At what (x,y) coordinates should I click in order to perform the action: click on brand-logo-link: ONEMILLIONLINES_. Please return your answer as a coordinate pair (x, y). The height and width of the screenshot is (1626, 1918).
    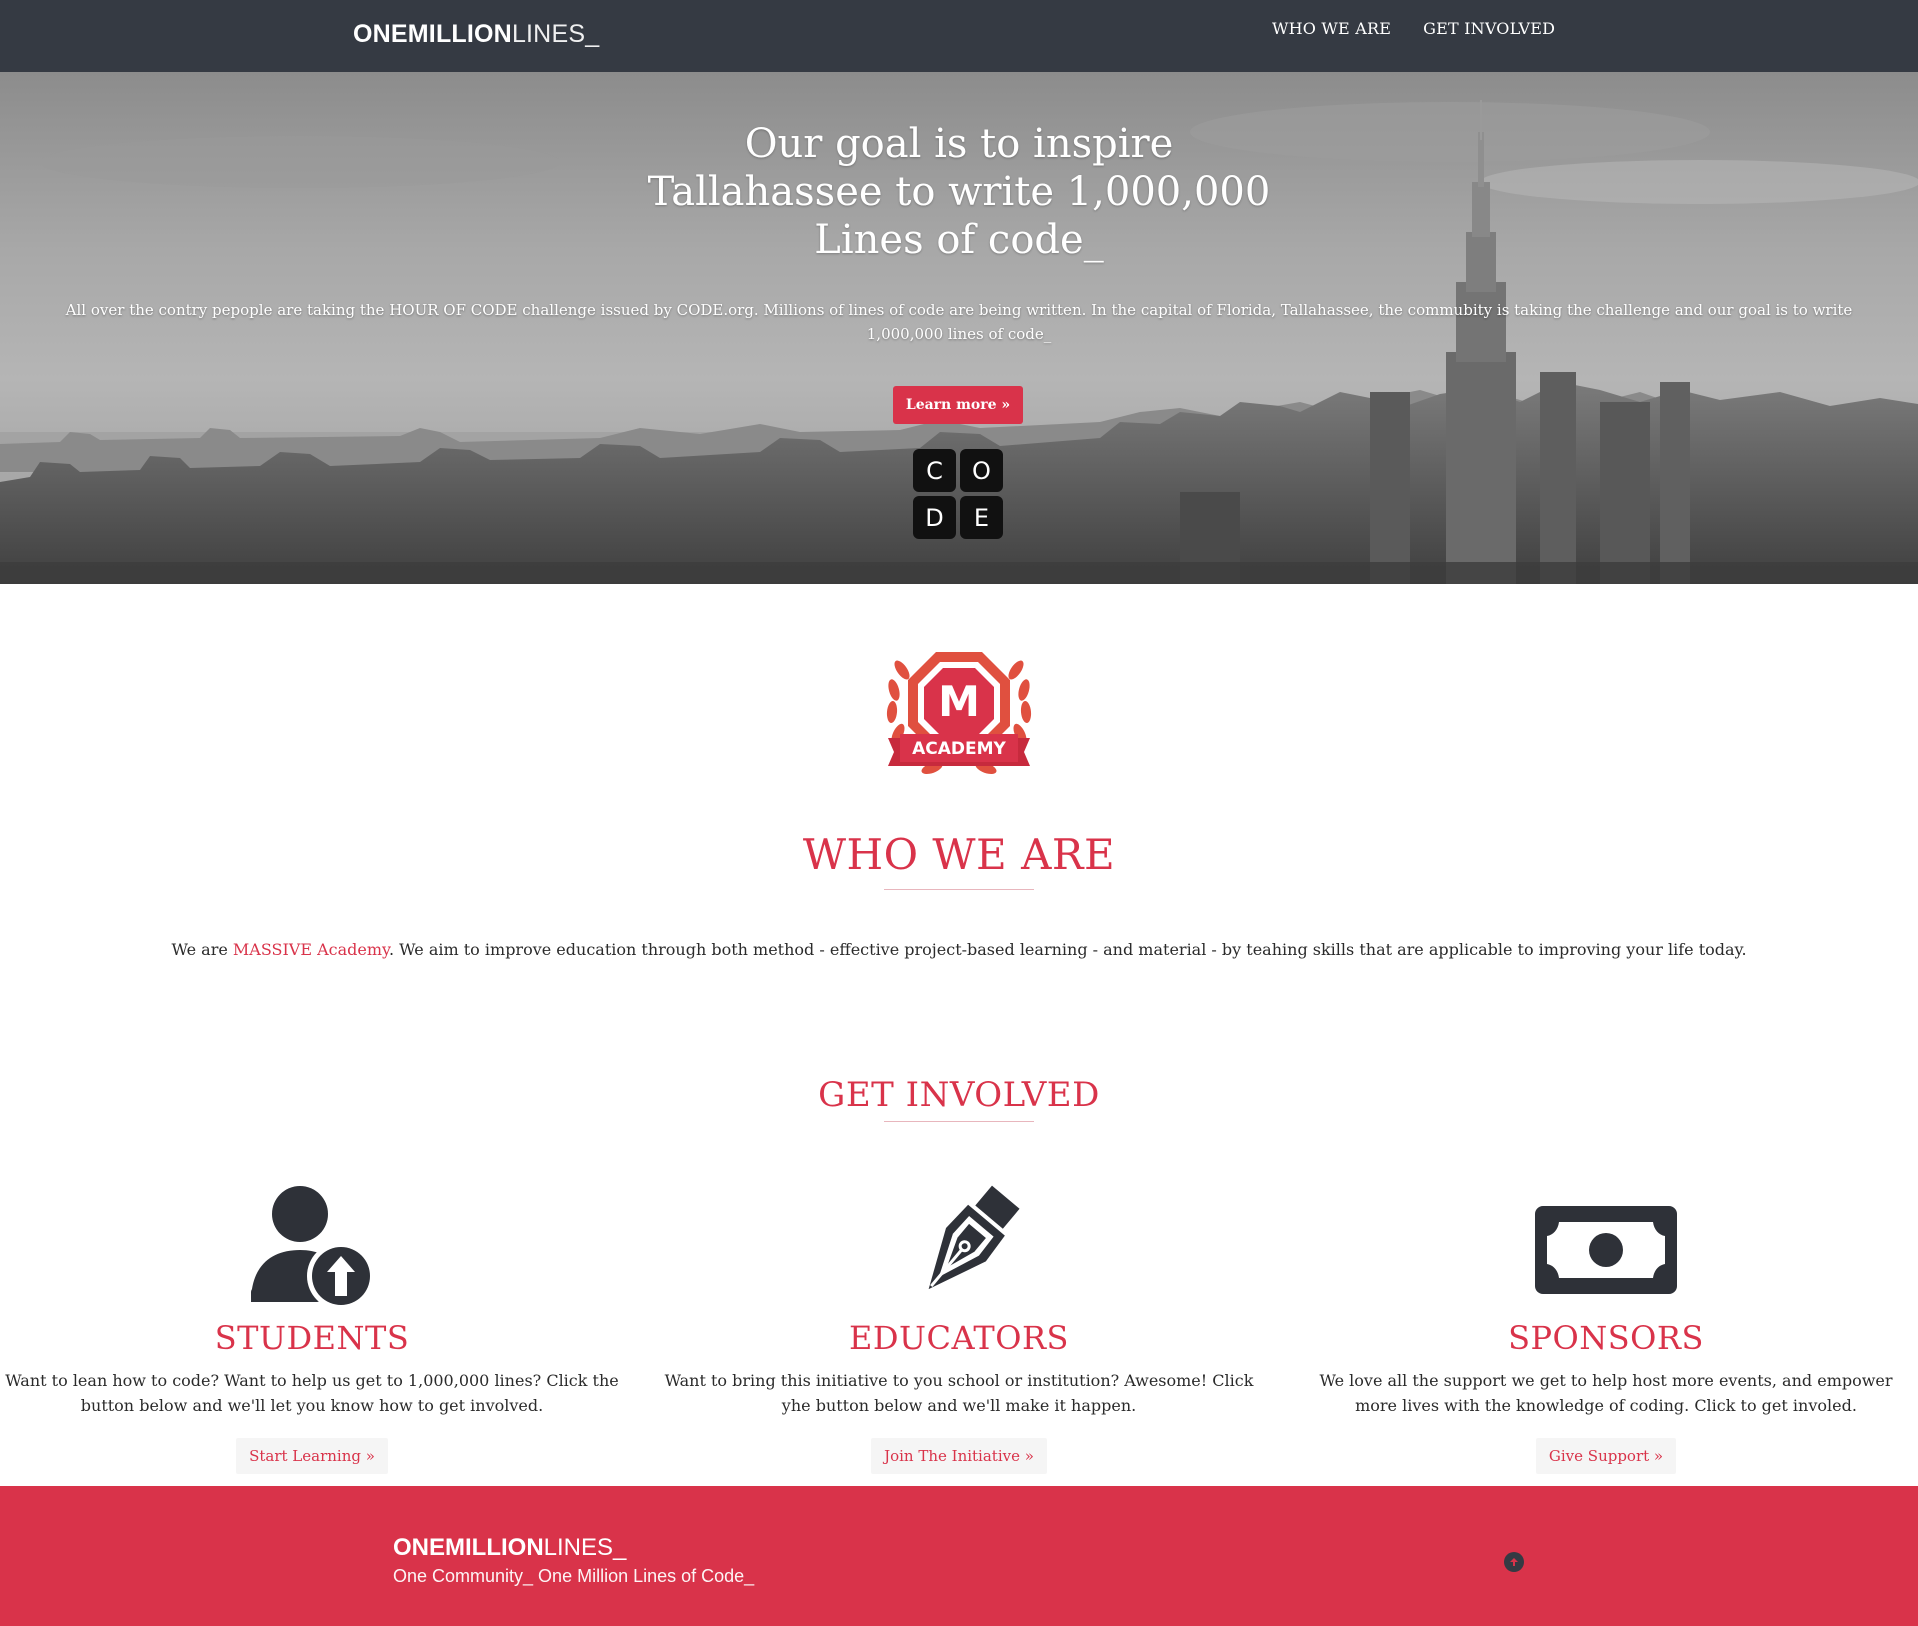
    Looking at the image, I should click on (476, 34).